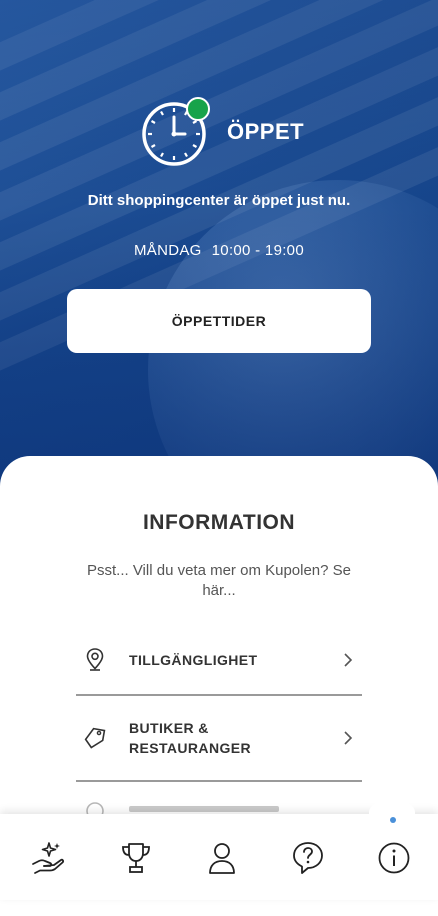 The image size is (438, 916). I want to click on nav-info, so click(394, 858).